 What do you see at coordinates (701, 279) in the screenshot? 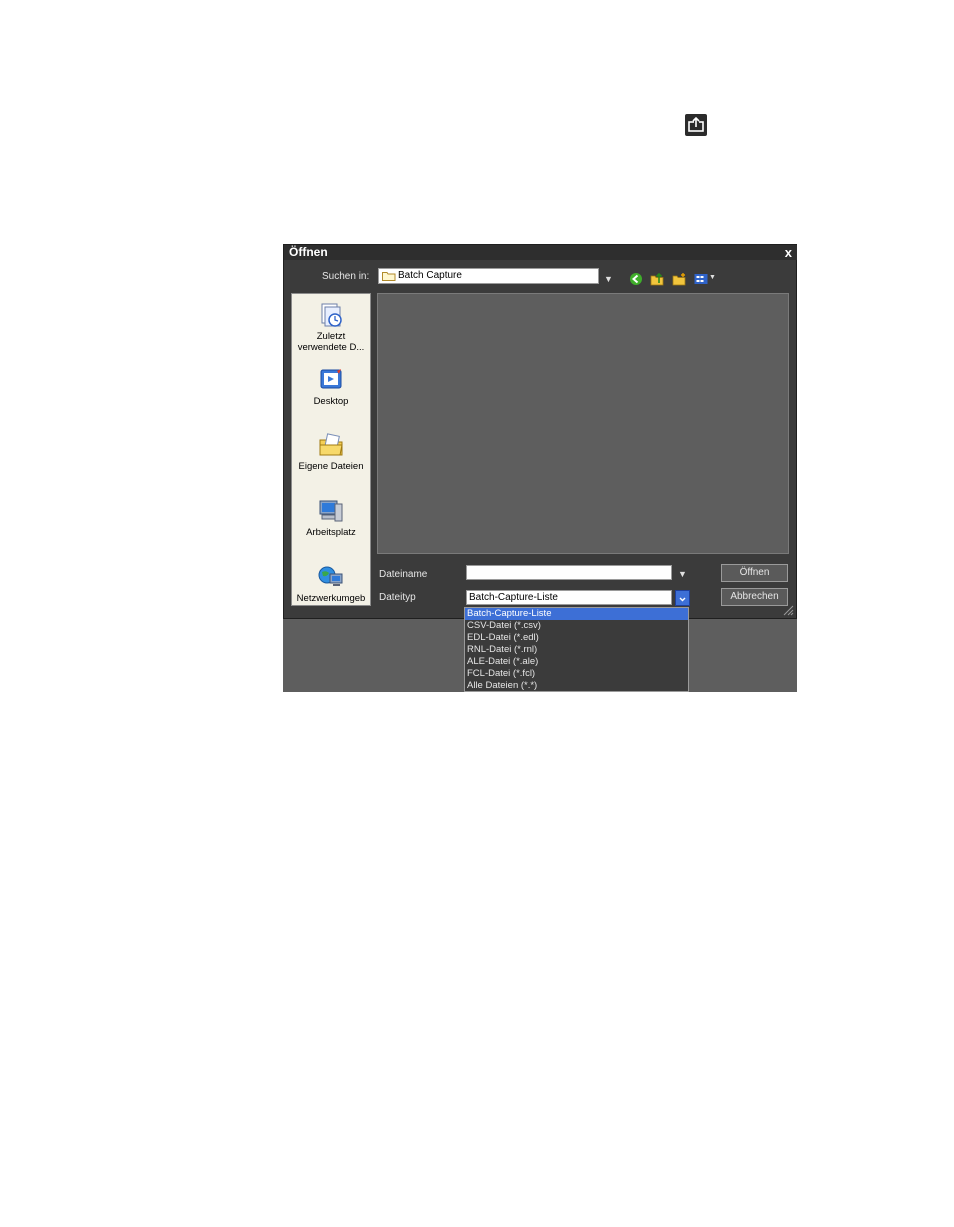
I see `view-menu-icon` at bounding box center [701, 279].